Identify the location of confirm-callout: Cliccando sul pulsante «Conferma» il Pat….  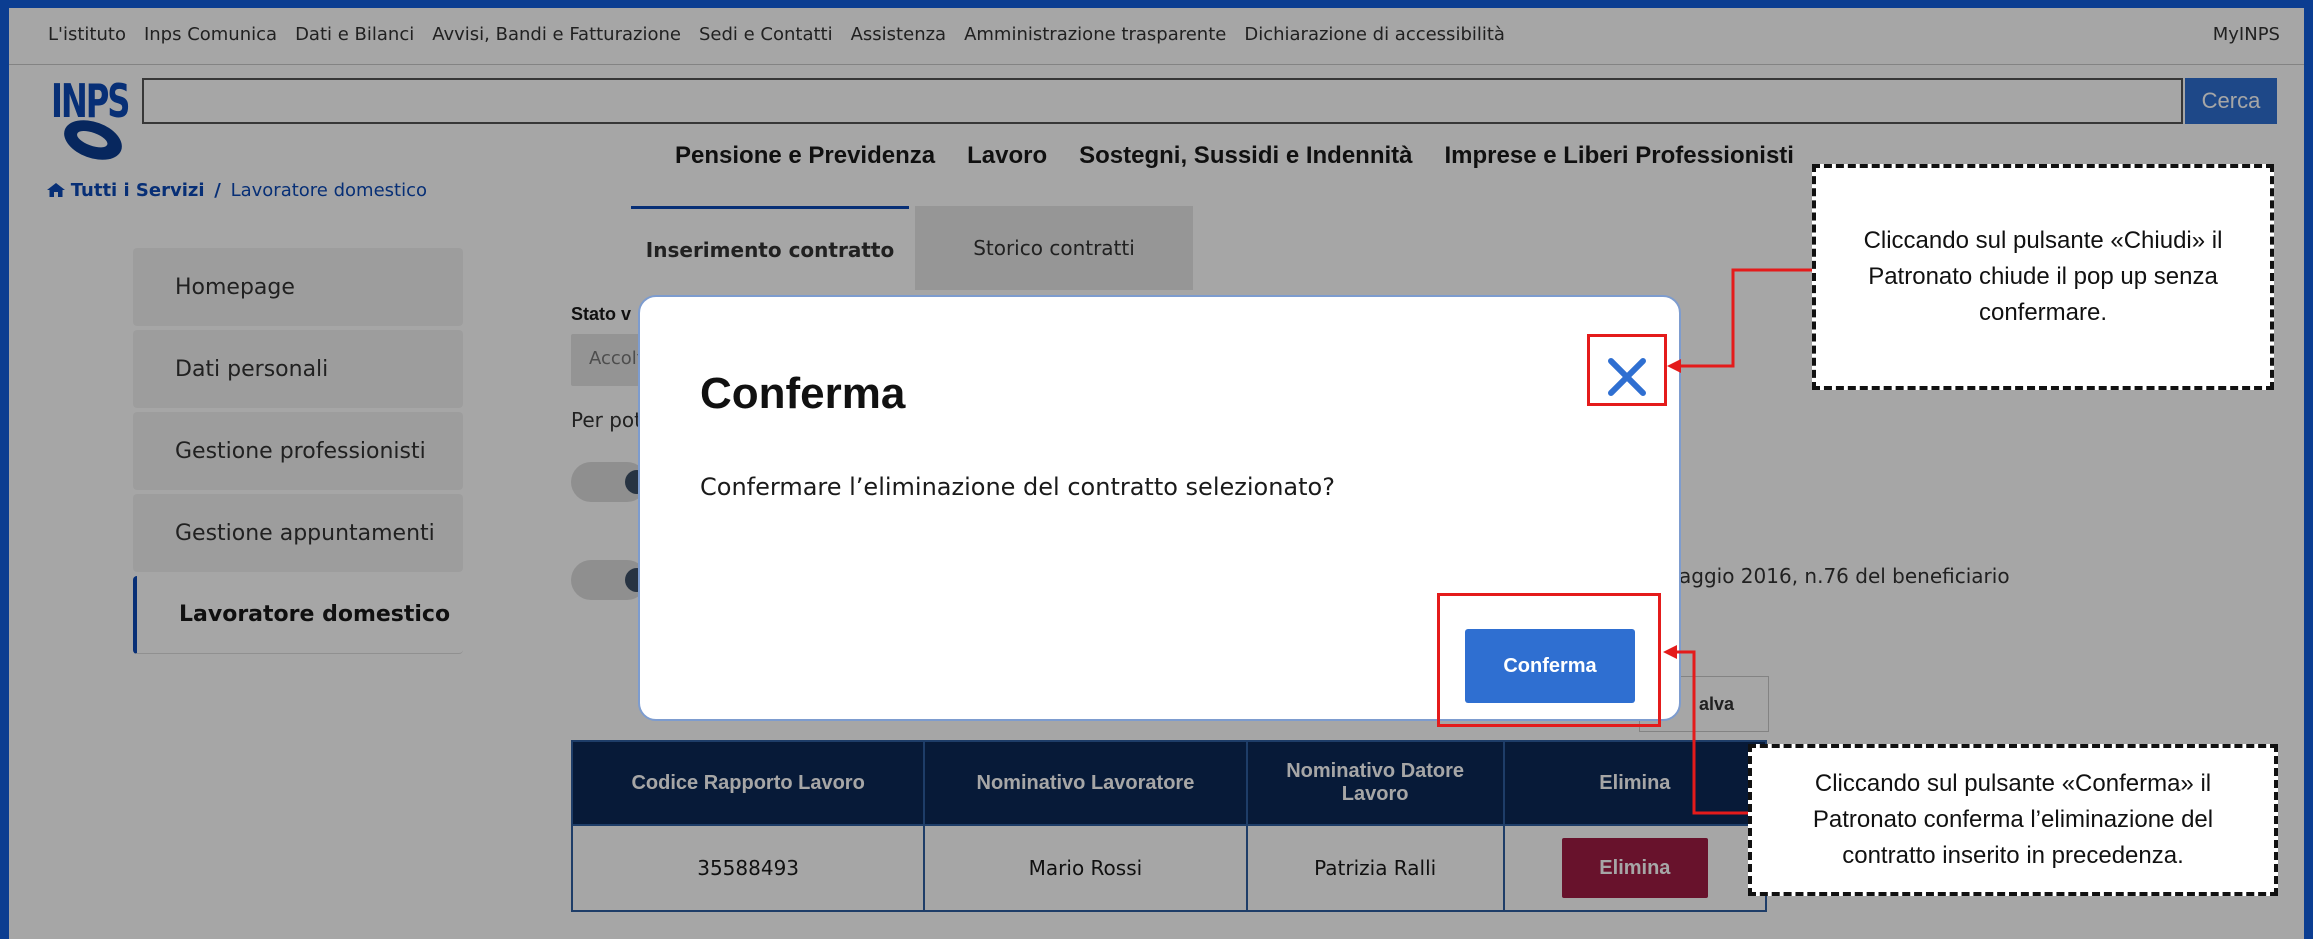
(2013, 820).